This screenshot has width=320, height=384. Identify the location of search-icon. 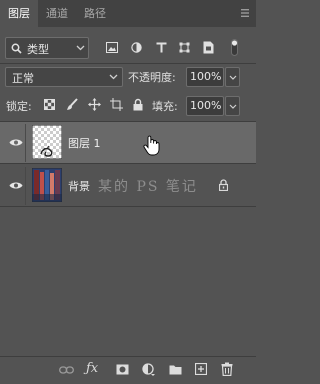
(16, 48).